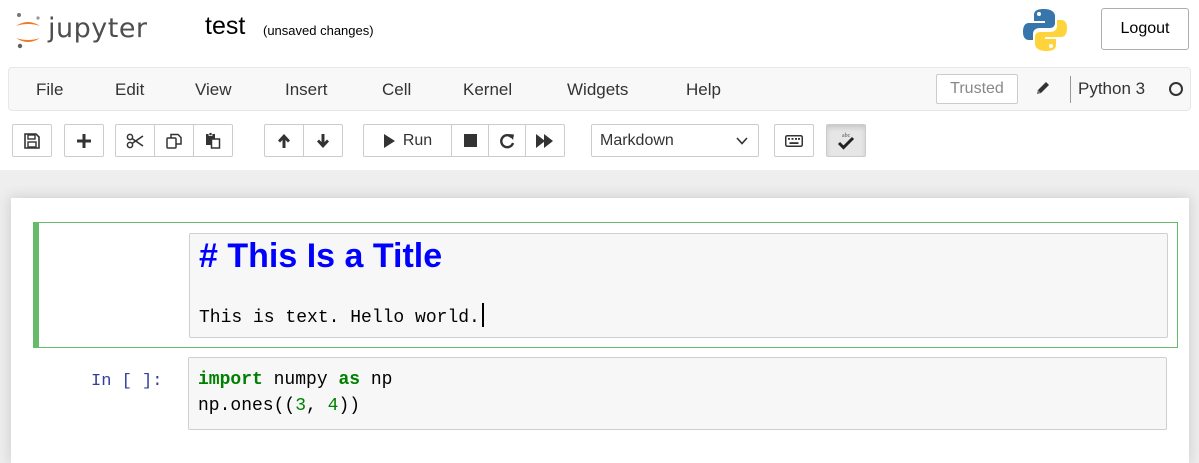 This screenshot has width=1199, height=463. I want to click on code-text: numpy, so click(300, 380).